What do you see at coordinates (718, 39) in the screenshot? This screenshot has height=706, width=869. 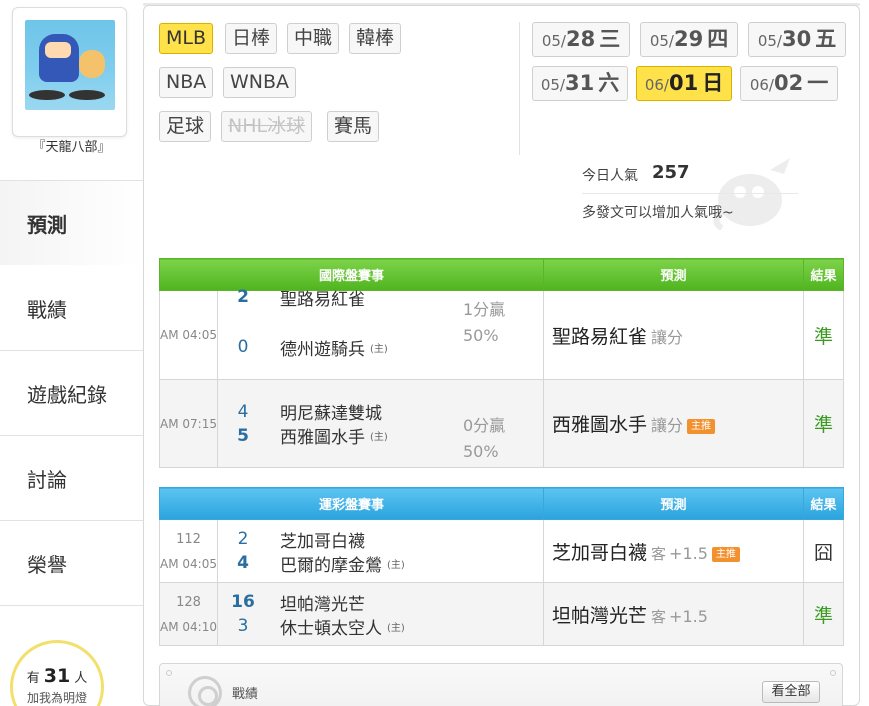 I see `date-weekday: 四` at bounding box center [718, 39].